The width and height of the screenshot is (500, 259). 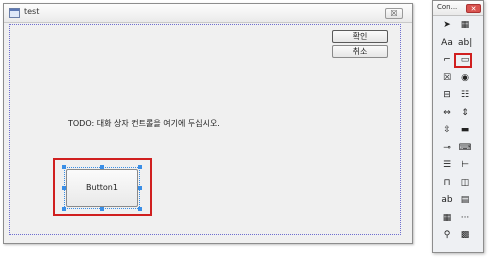 I want to click on dialog-title: test, so click(x=32, y=11).